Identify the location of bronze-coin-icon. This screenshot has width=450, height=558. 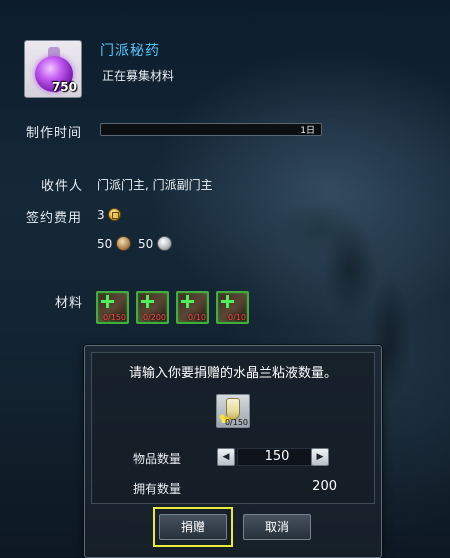
(123, 243).